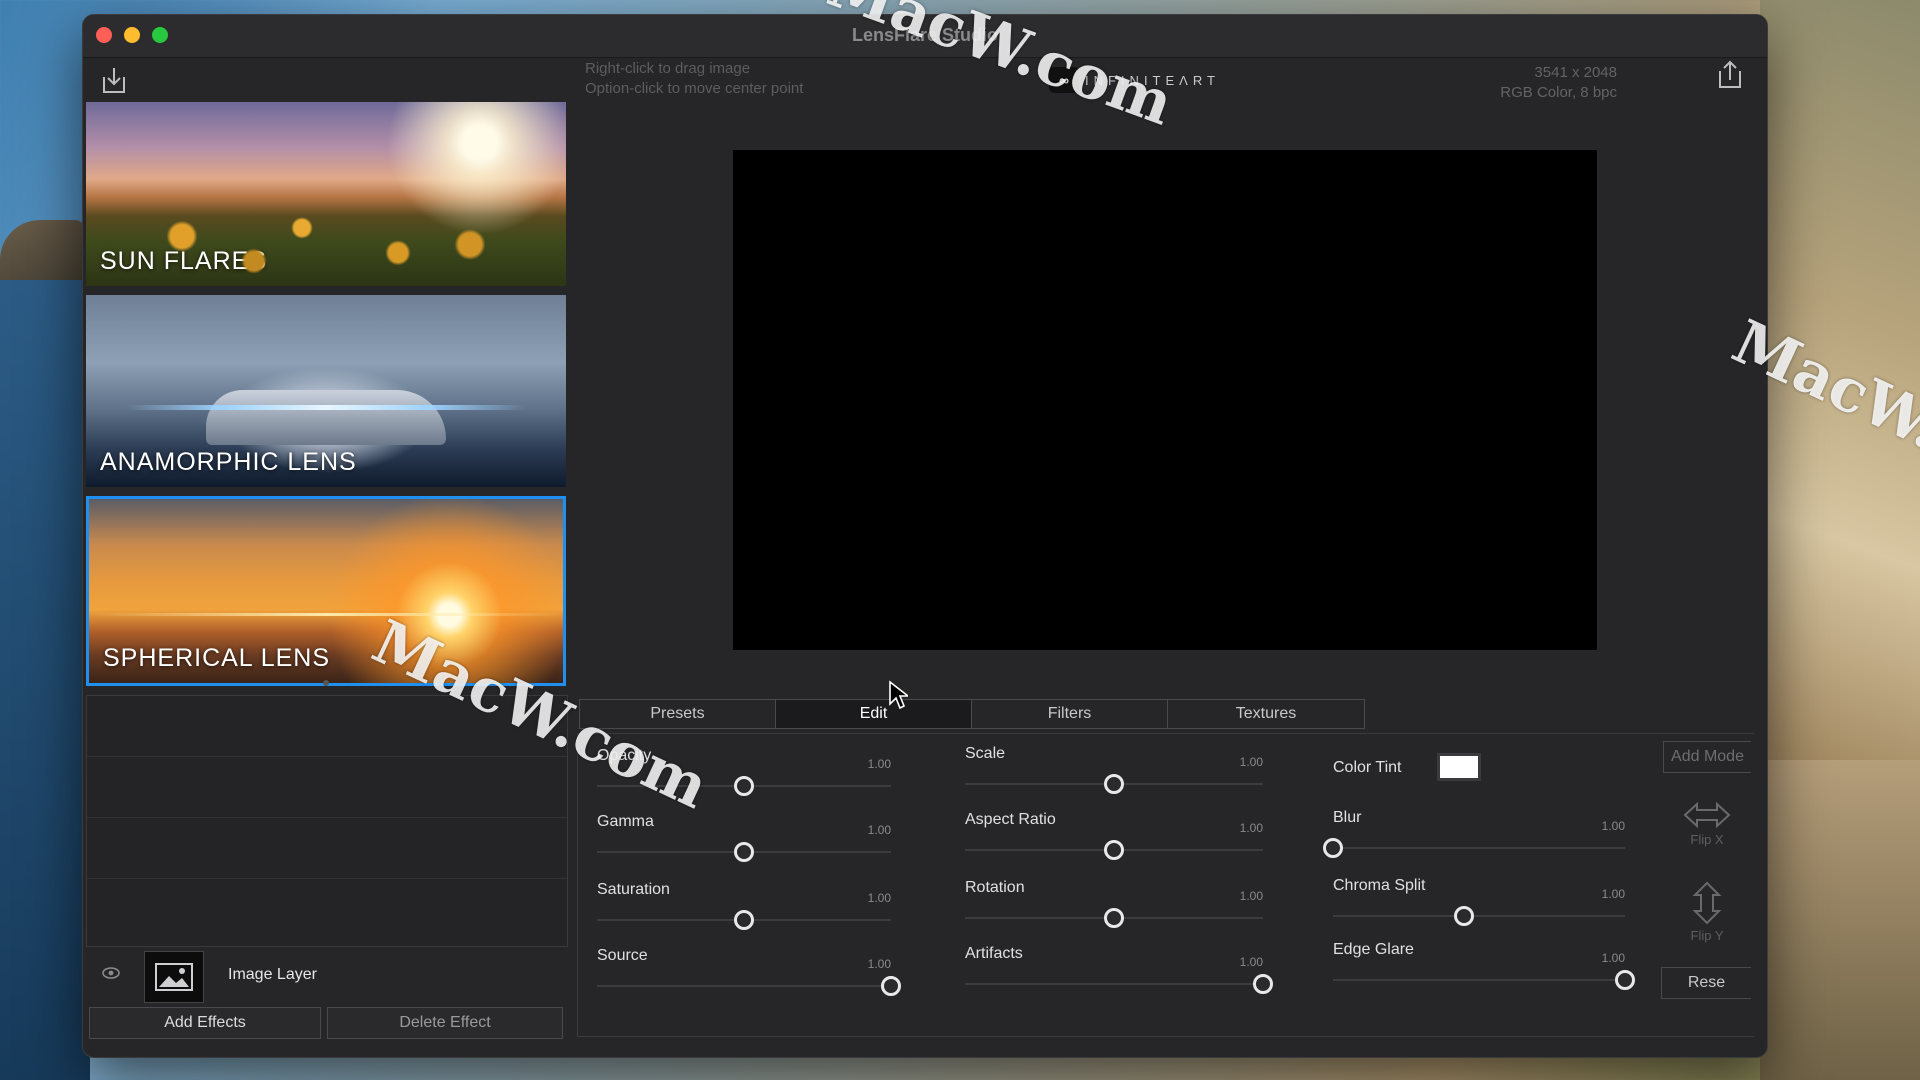 The image size is (1920, 1080). What do you see at coordinates (1479, 902) in the screenshot?
I see `param-chroma-split: Chroma Split 1.00` at bounding box center [1479, 902].